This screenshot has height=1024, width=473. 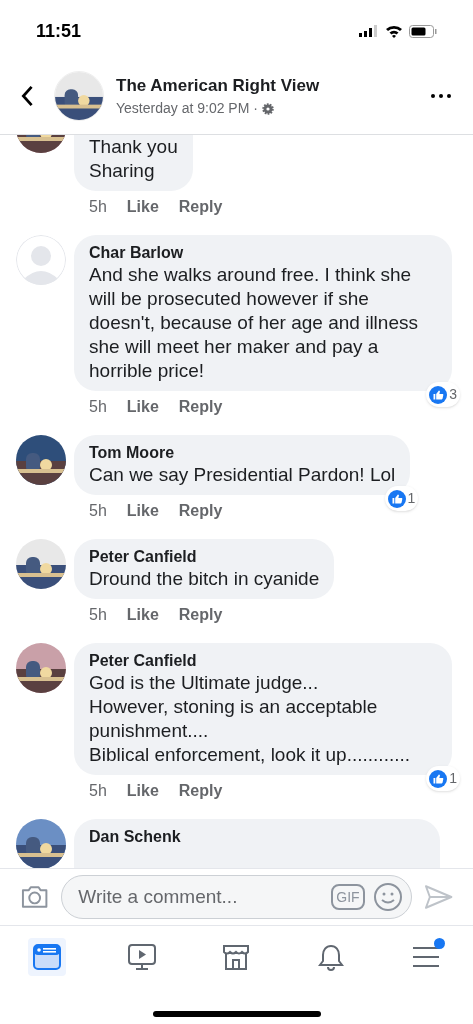 I want to click on gif-button: GIF, so click(x=348, y=897).